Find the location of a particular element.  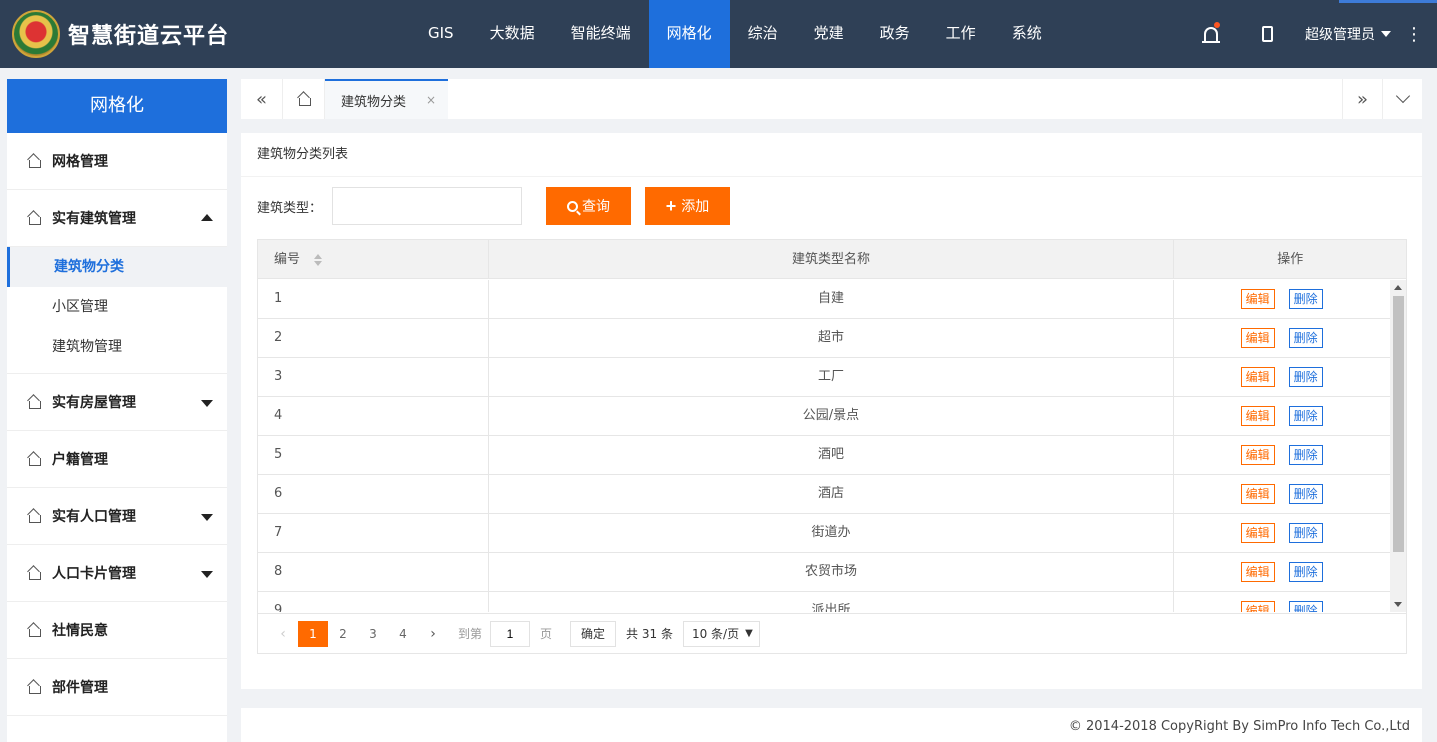

scroll-down-icon is located at coordinates (1398, 604).